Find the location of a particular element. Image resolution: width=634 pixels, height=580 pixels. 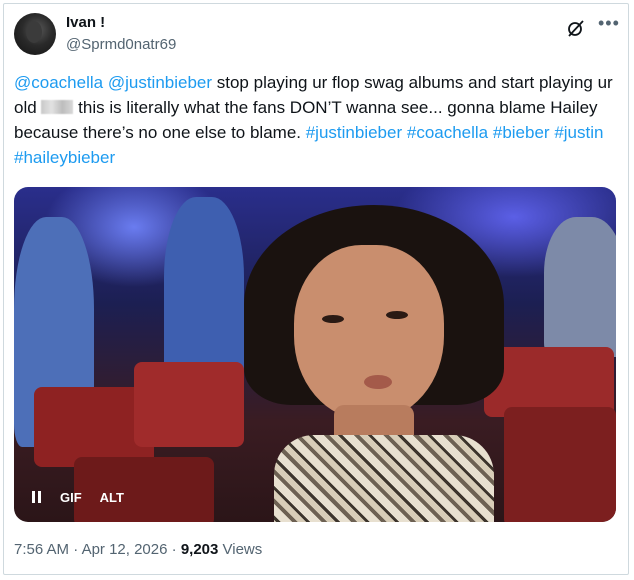

views-label: Views is located at coordinates (240, 549).